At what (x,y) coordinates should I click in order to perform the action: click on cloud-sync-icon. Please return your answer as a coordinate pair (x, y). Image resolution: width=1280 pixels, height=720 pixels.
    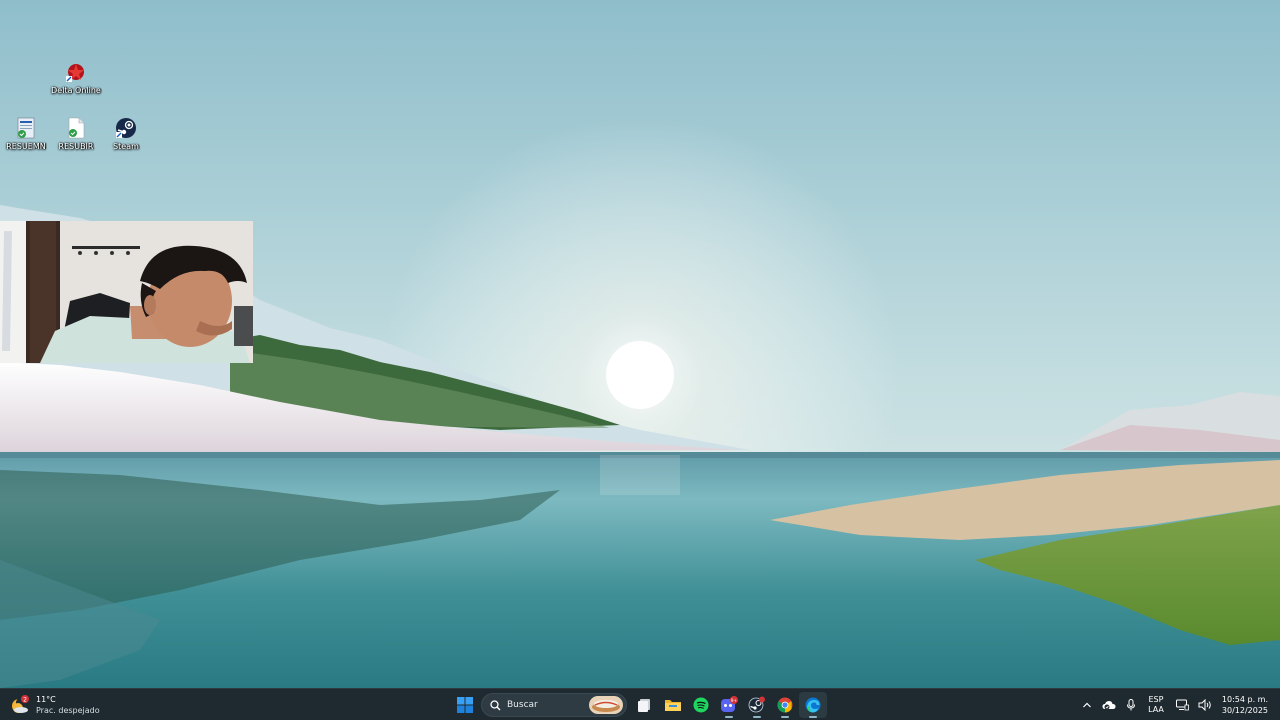
    Looking at the image, I should click on (1109, 705).